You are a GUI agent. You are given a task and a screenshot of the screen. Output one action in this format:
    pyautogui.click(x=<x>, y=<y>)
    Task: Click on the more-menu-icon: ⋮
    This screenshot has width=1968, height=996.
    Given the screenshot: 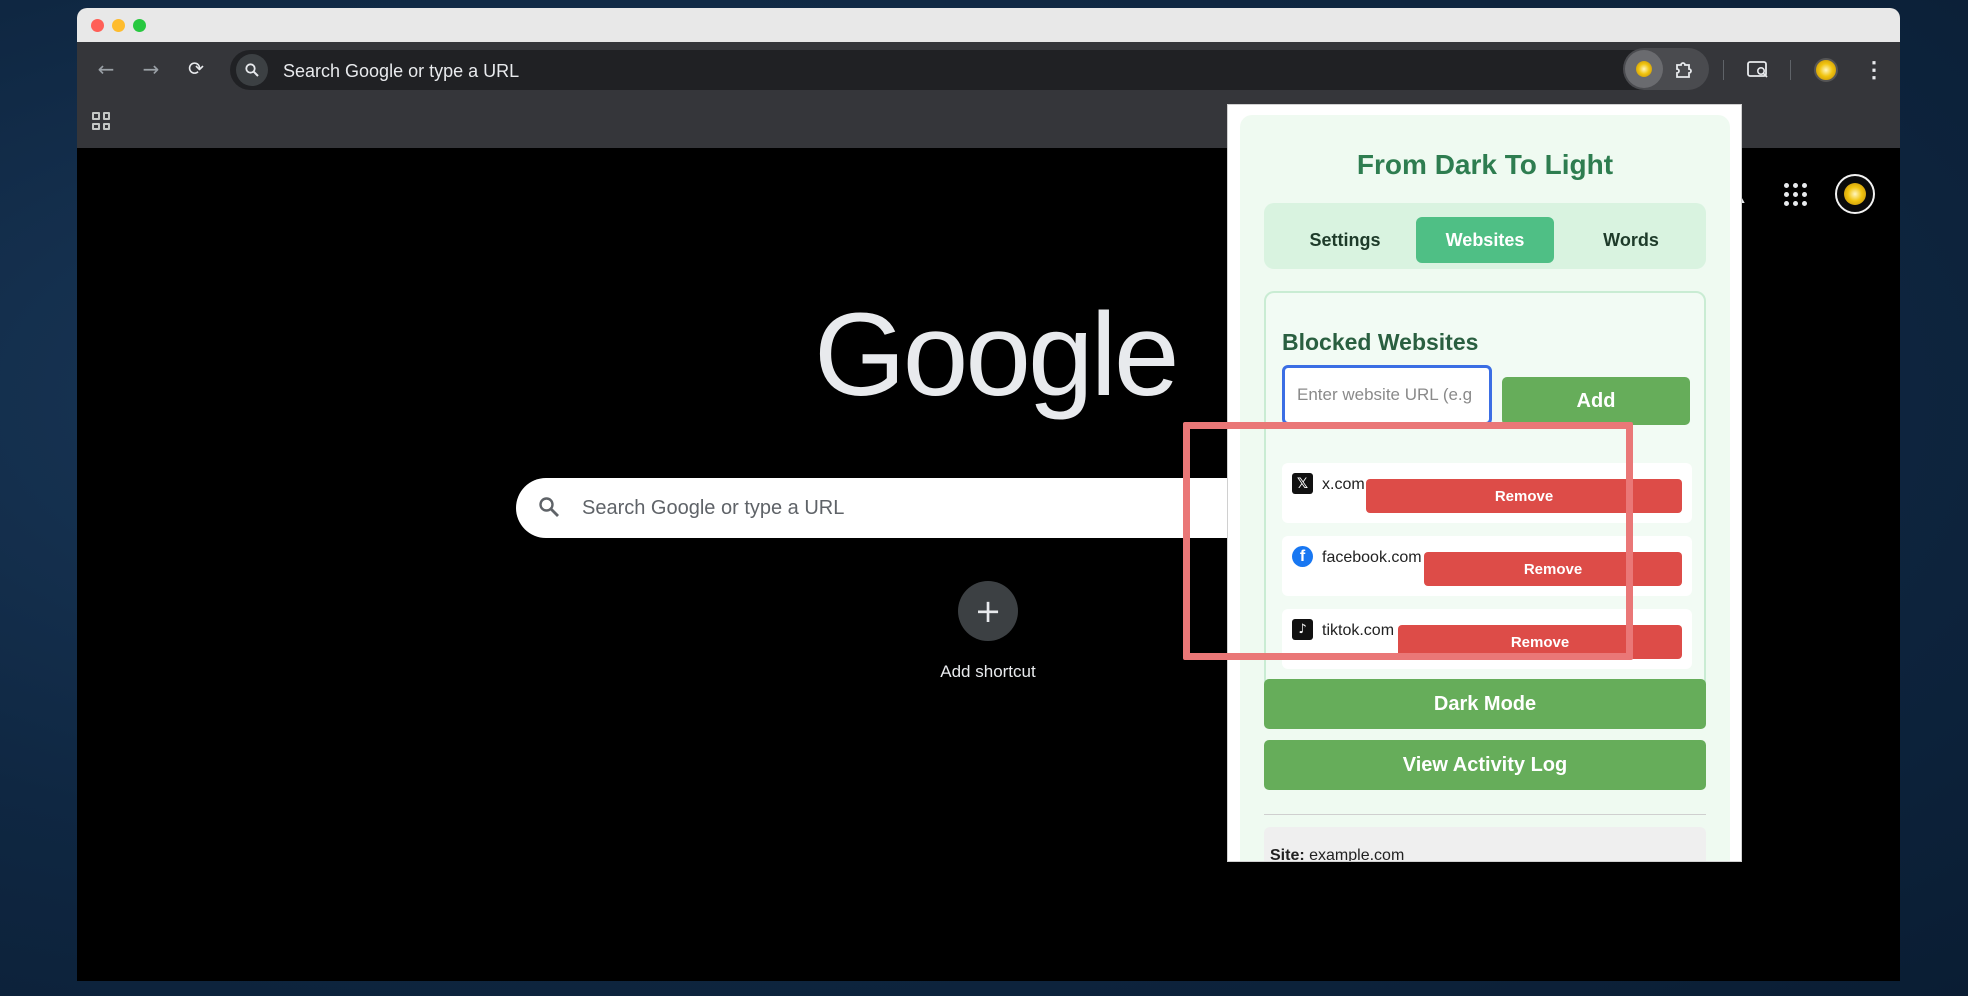 What is the action you would take?
    pyautogui.click(x=1874, y=70)
    